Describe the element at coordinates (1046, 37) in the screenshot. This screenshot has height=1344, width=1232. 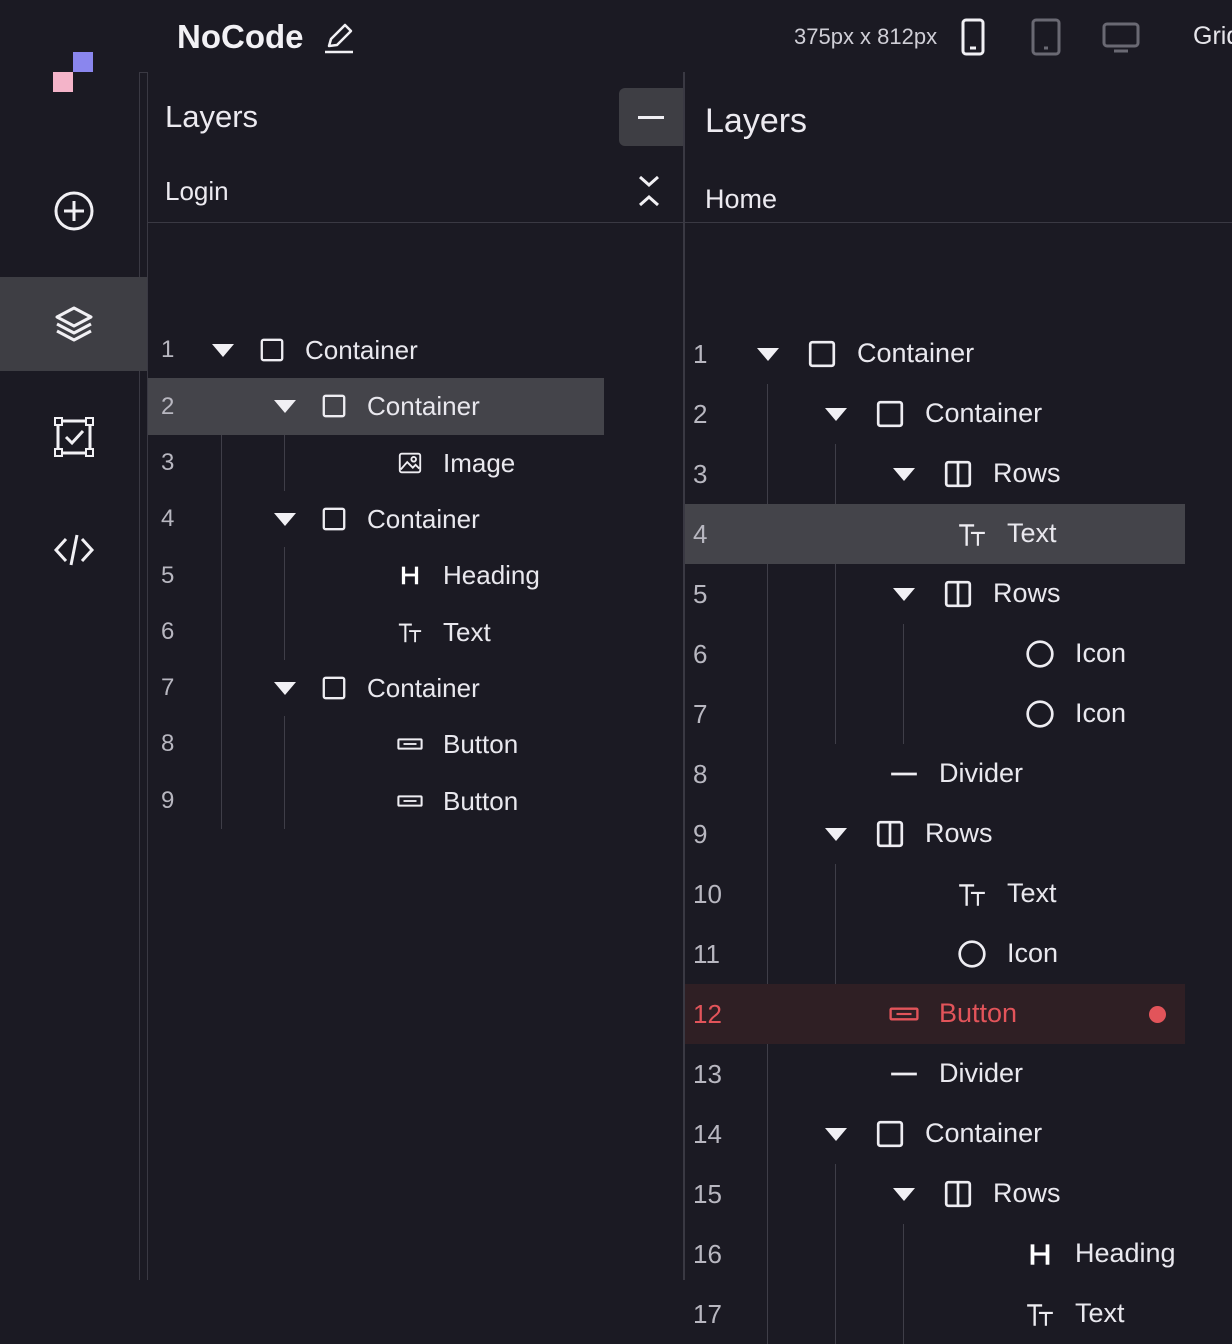
I see `tablet-icon` at that location.